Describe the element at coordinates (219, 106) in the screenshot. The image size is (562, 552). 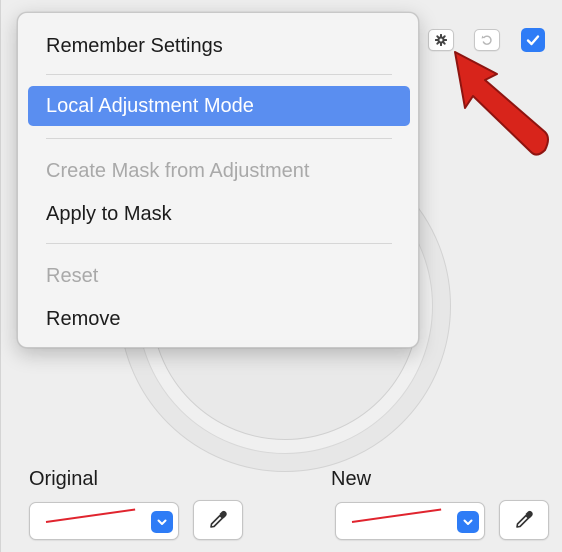
I see `menu-item-local-adjustment-mode: Local Adjustment Mode` at that location.